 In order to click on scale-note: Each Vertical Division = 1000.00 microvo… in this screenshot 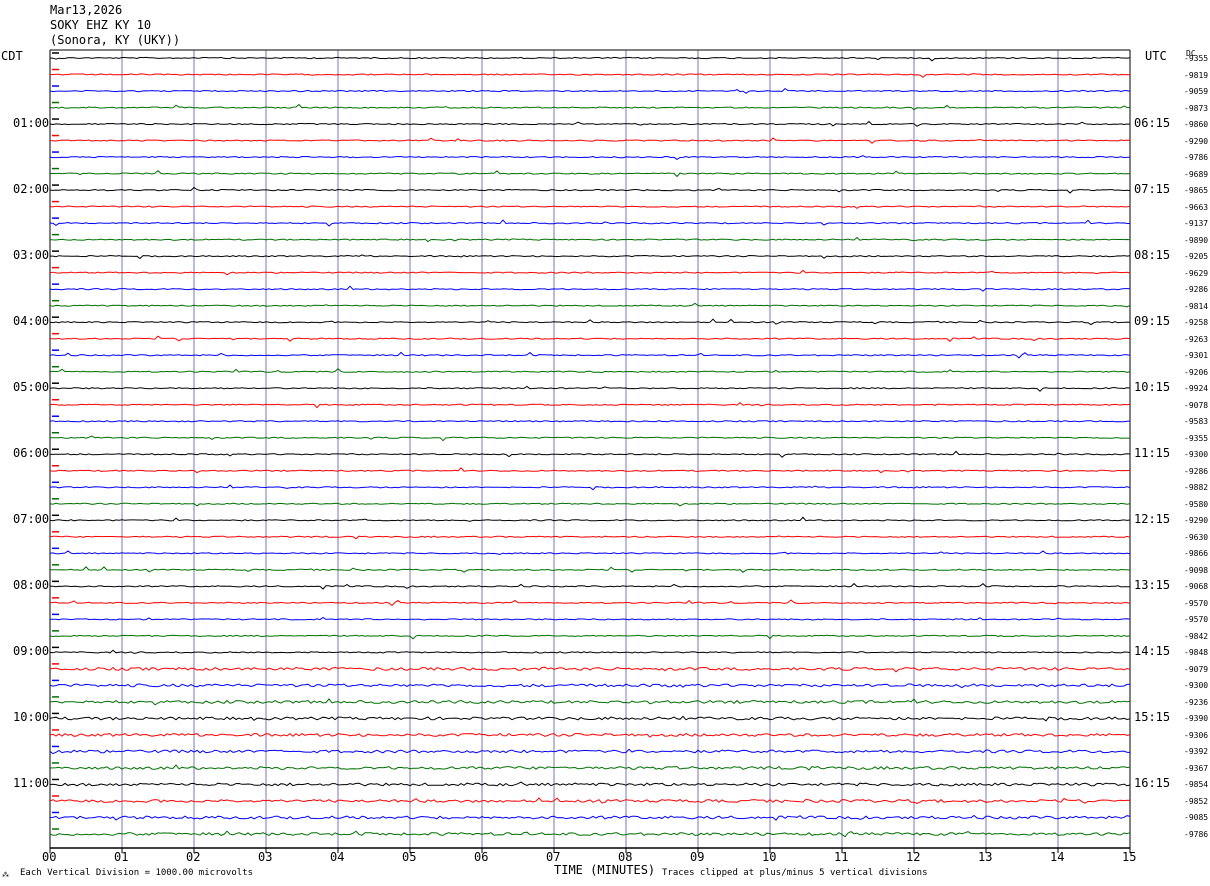, I will do `click(136, 873)`.